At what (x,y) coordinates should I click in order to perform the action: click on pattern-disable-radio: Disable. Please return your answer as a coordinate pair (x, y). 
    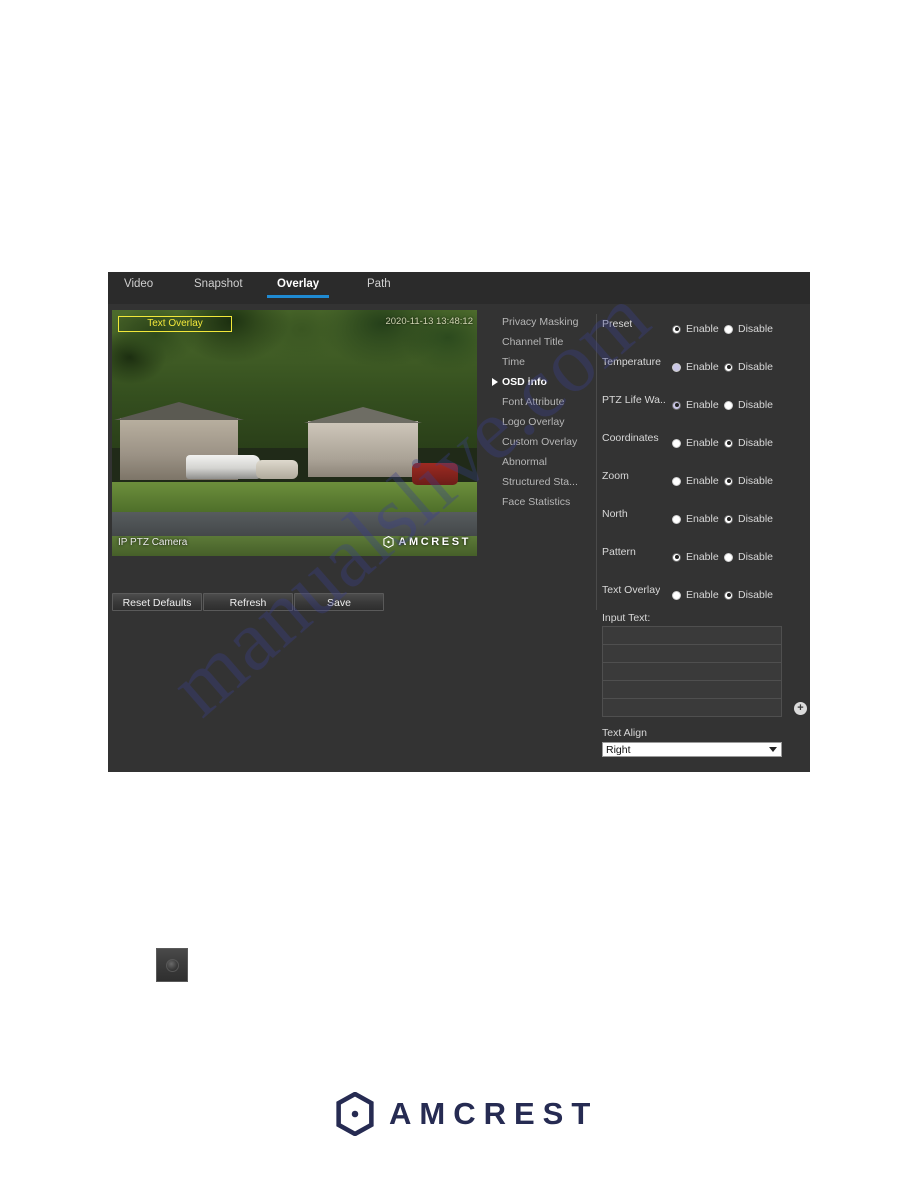
    Looking at the image, I should click on (748, 557).